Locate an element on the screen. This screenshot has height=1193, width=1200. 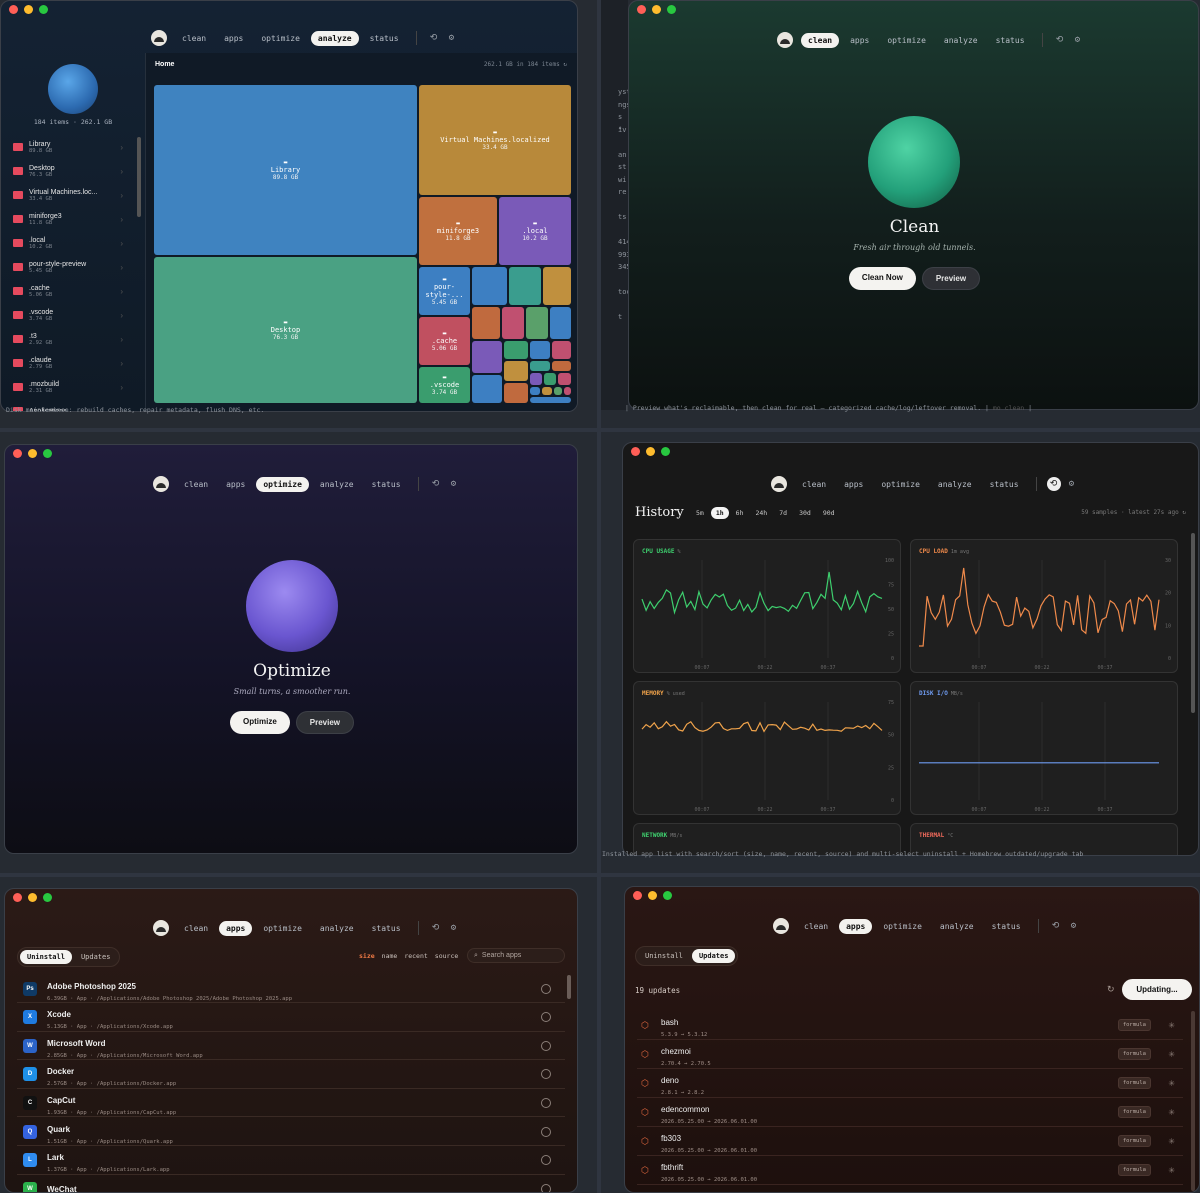
sidebar-item: .t3 2.92 GB › is located at coordinates (70, 339).